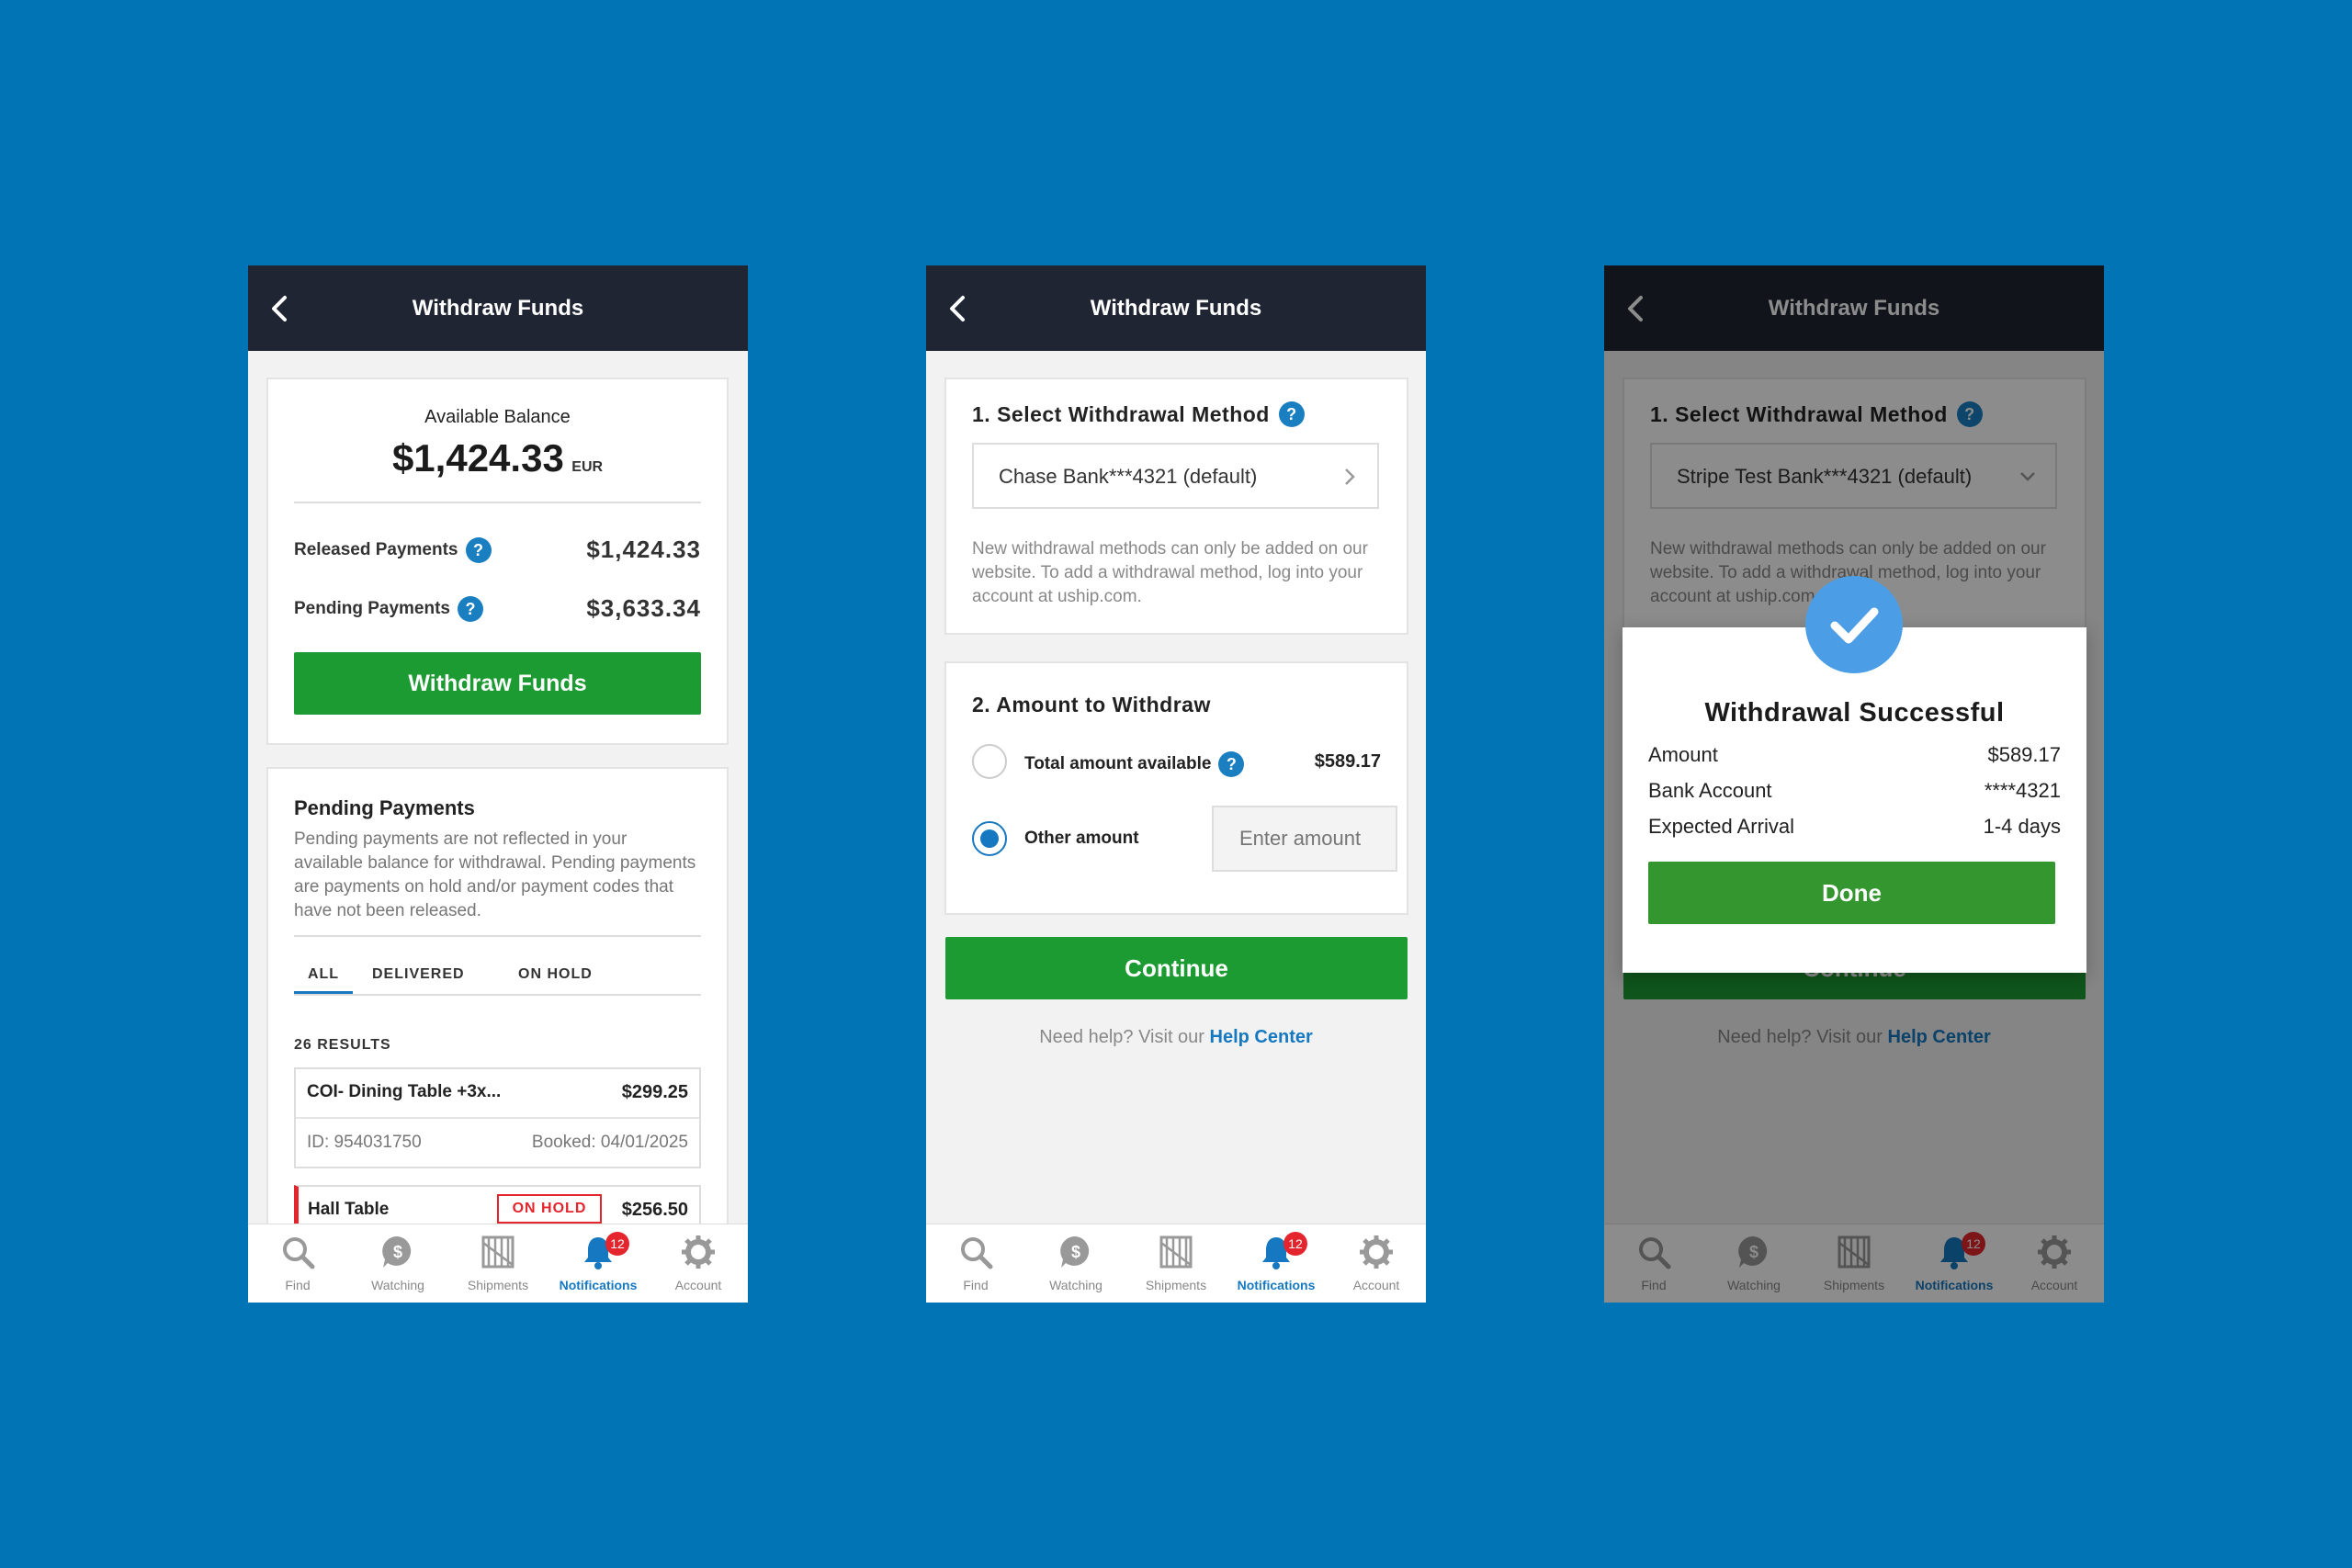  I want to click on radio-other-amount, so click(989, 839).